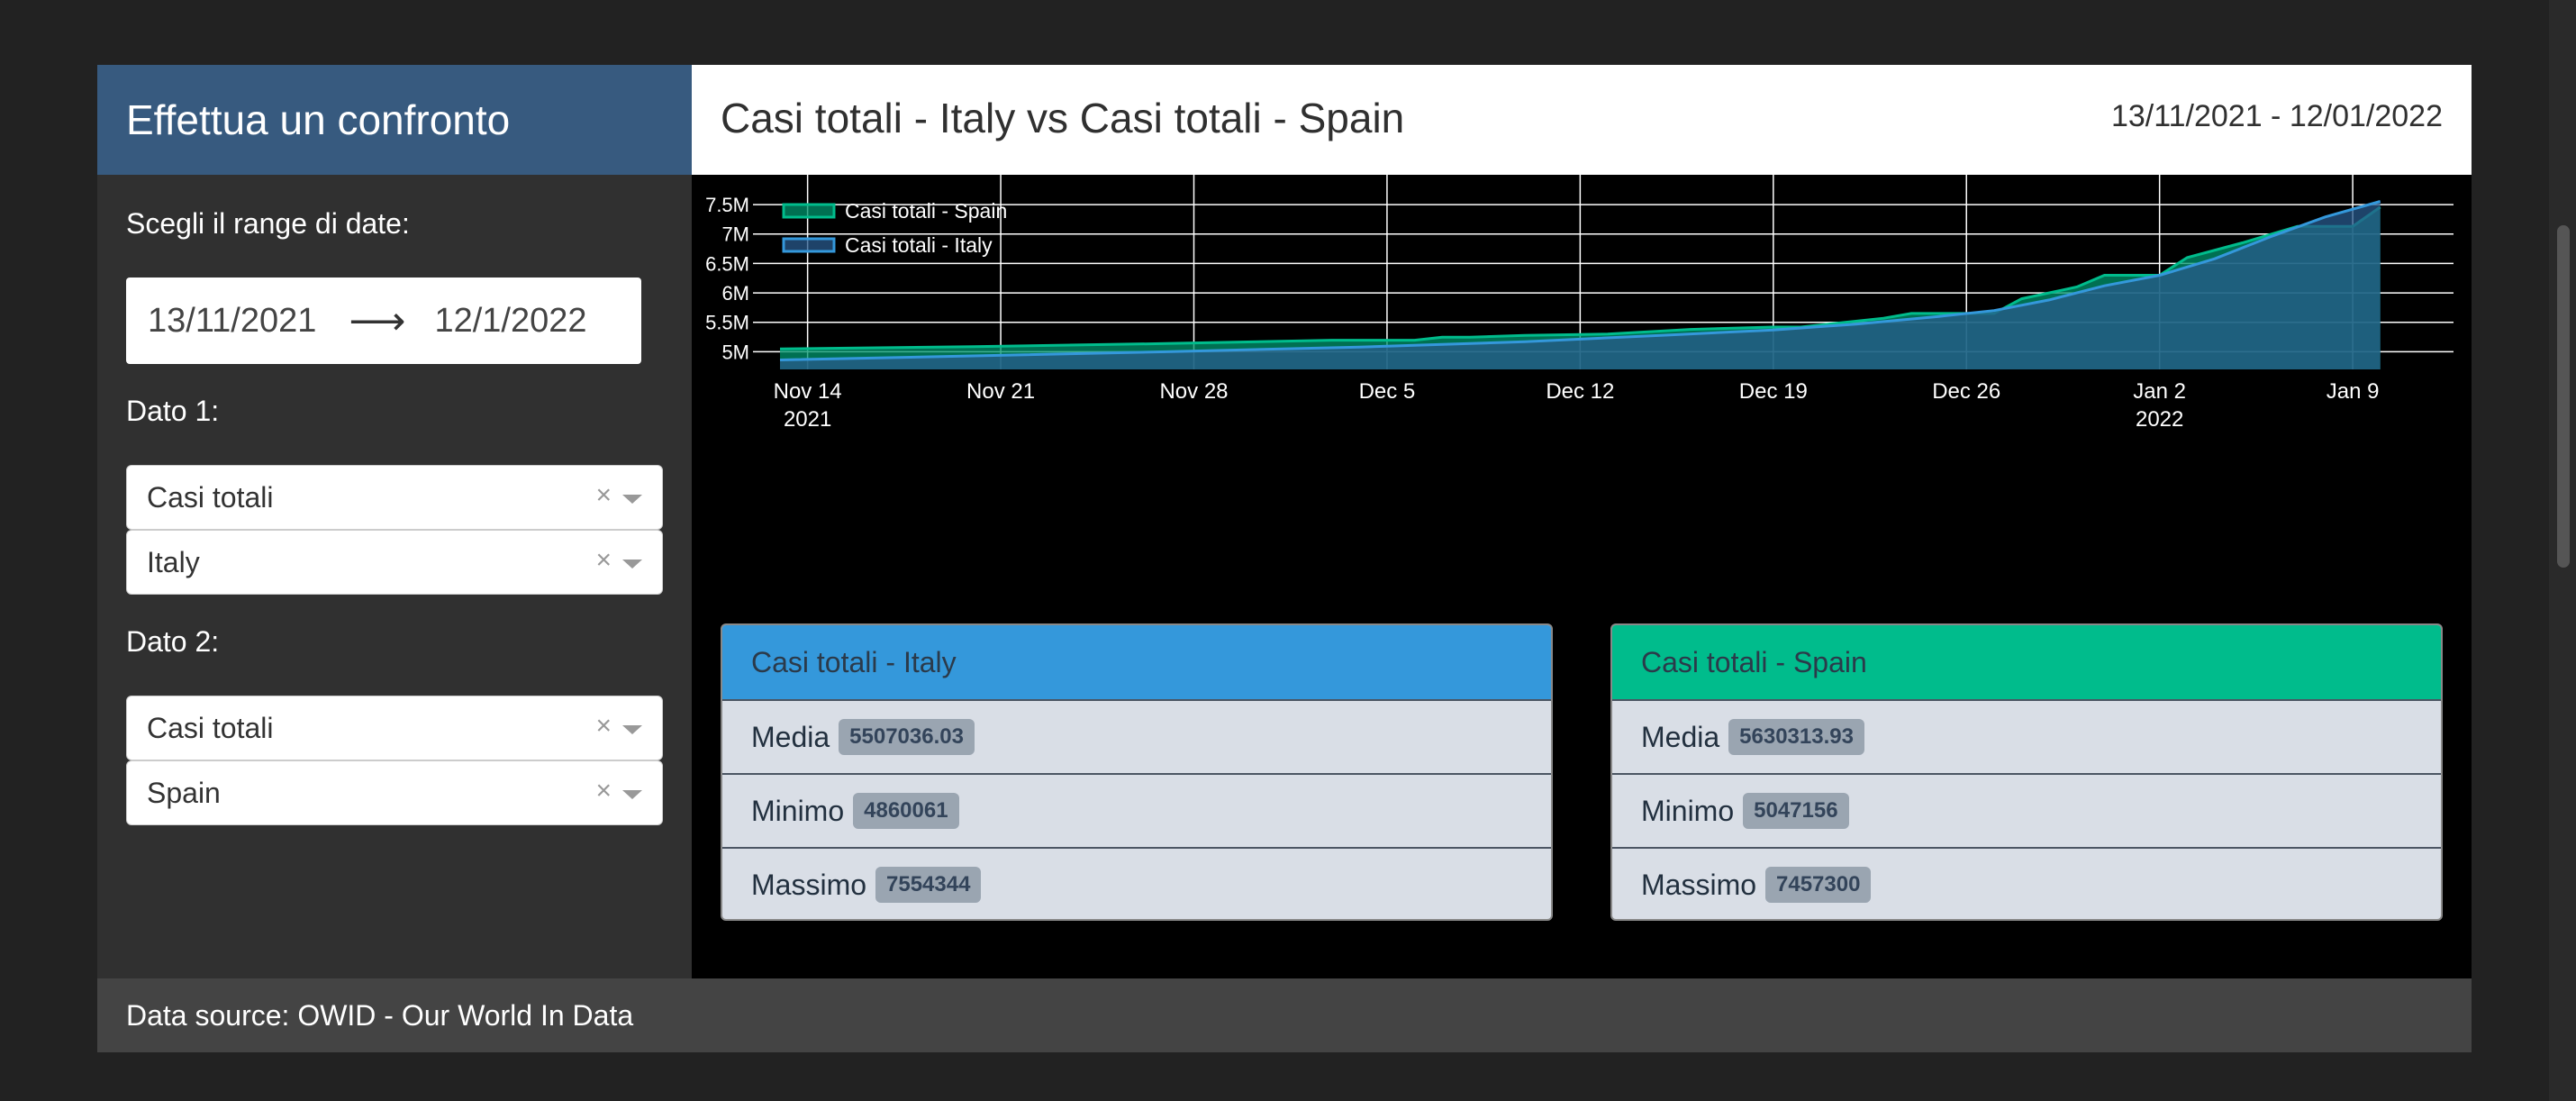 The image size is (2576, 1101). I want to click on x-tick-label: Dec 12, so click(1580, 391).